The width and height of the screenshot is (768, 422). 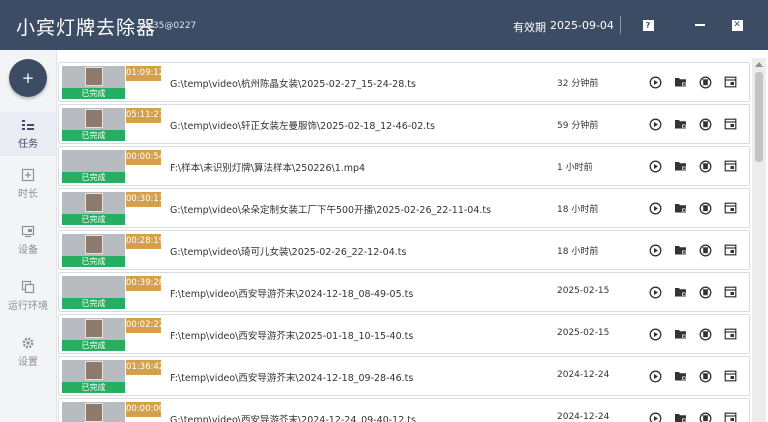 I want to click on duration-badge: 00:28:19, so click(x=145, y=241).